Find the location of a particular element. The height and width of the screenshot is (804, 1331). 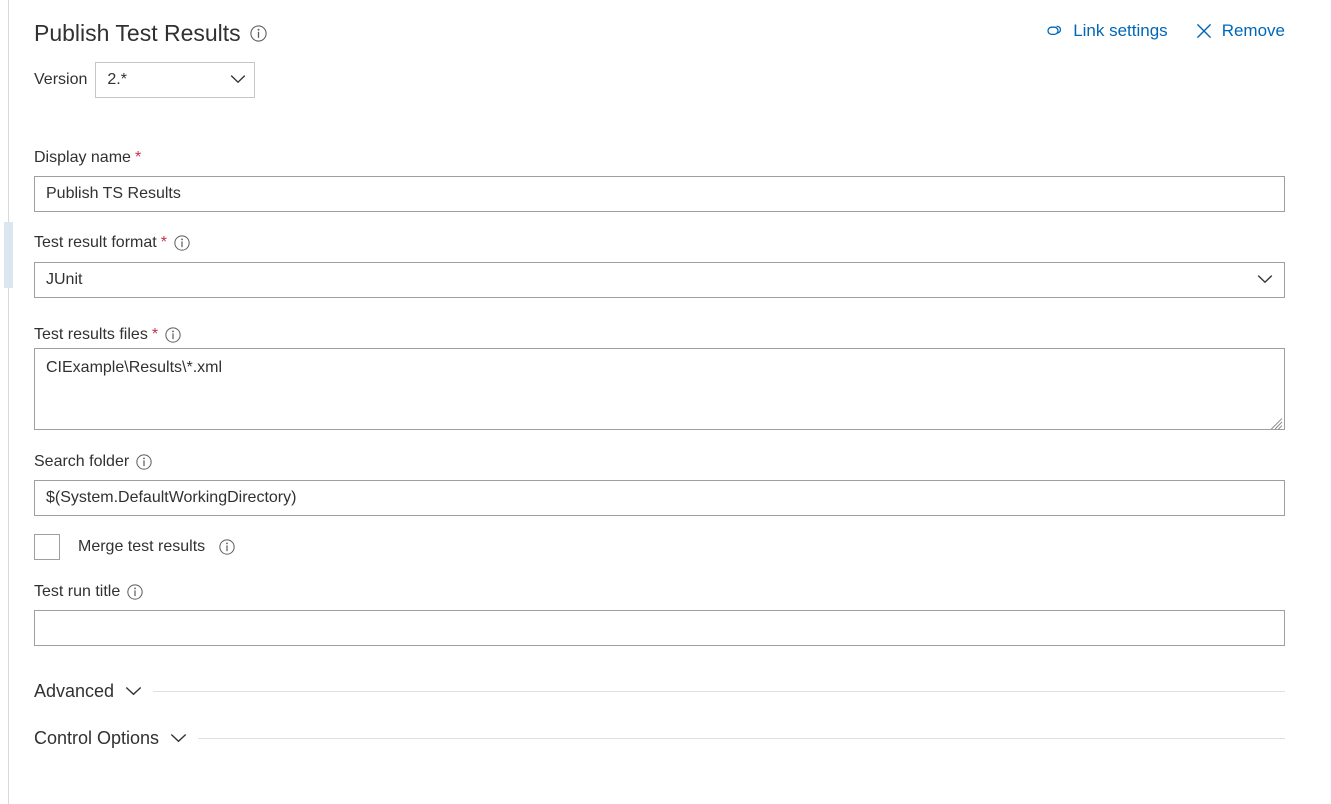

test-result-format-label-row: Test result format * is located at coordinates (112, 243).